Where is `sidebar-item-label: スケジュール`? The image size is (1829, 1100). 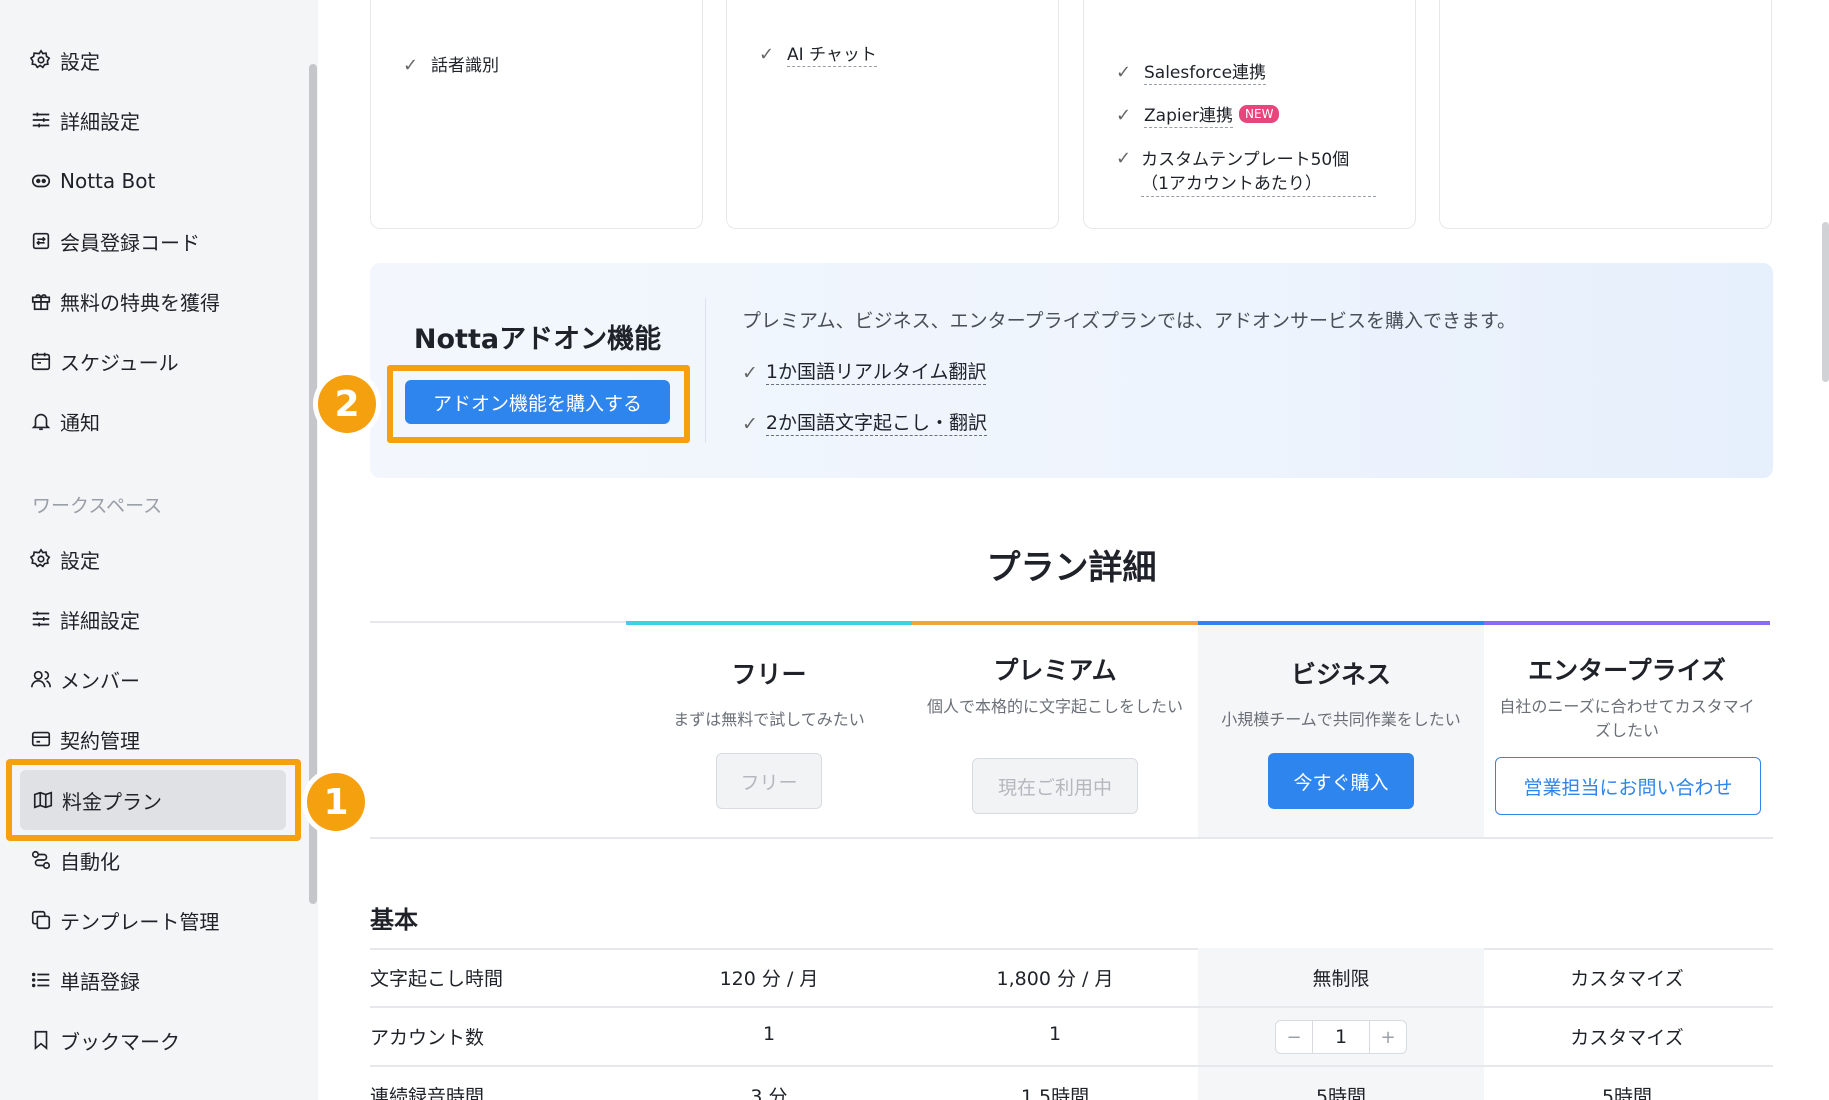 sidebar-item-label: スケジュール is located at coordinates (119, 362).